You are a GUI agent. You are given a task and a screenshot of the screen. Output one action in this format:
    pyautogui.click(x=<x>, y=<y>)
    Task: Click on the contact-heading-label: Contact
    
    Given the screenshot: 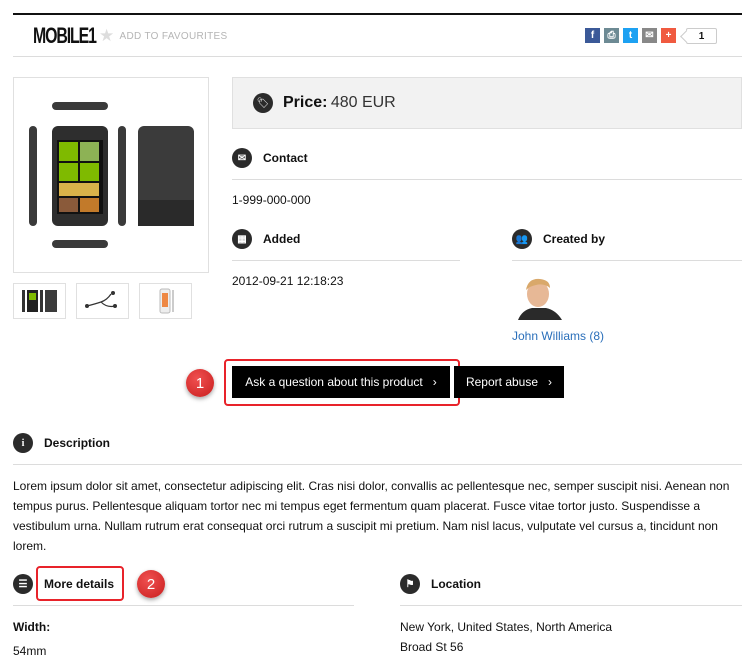 What is the action you would take?
    pyautogui.click(x=285, y=158)
    